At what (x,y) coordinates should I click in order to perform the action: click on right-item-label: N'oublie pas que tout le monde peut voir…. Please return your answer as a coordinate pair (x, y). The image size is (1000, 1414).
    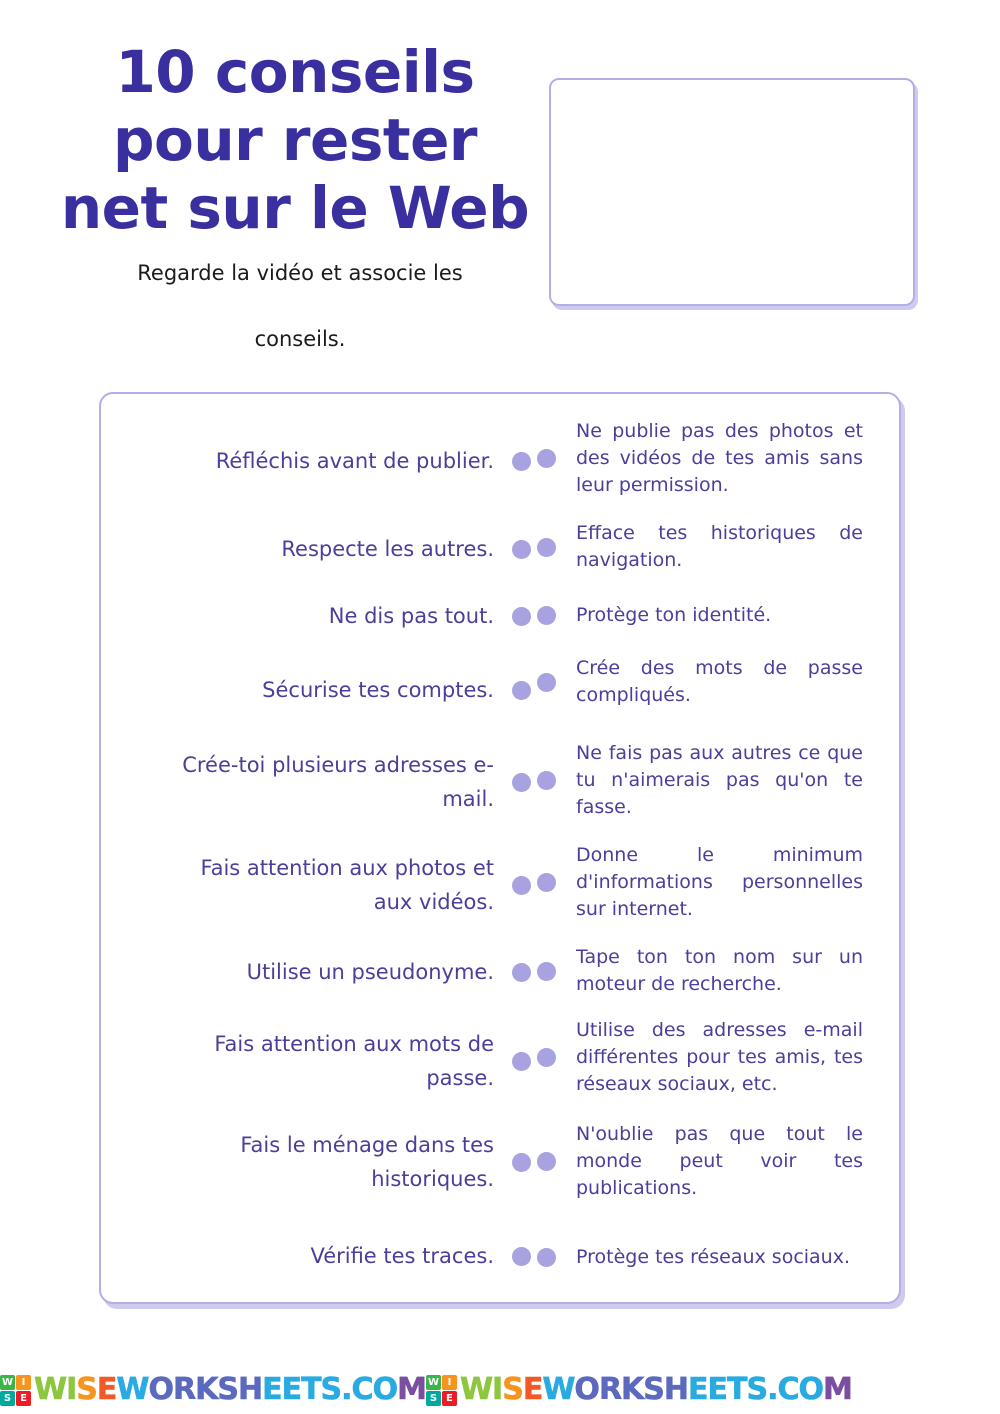
    Looking at the image, I should click on (719, 1160).